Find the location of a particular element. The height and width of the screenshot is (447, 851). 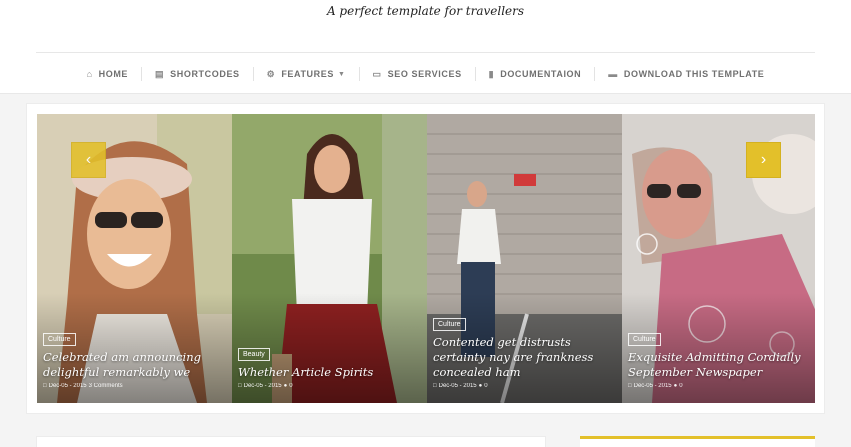

site-tagline: A perfect template for travellers is located at coordinates (425, 11).